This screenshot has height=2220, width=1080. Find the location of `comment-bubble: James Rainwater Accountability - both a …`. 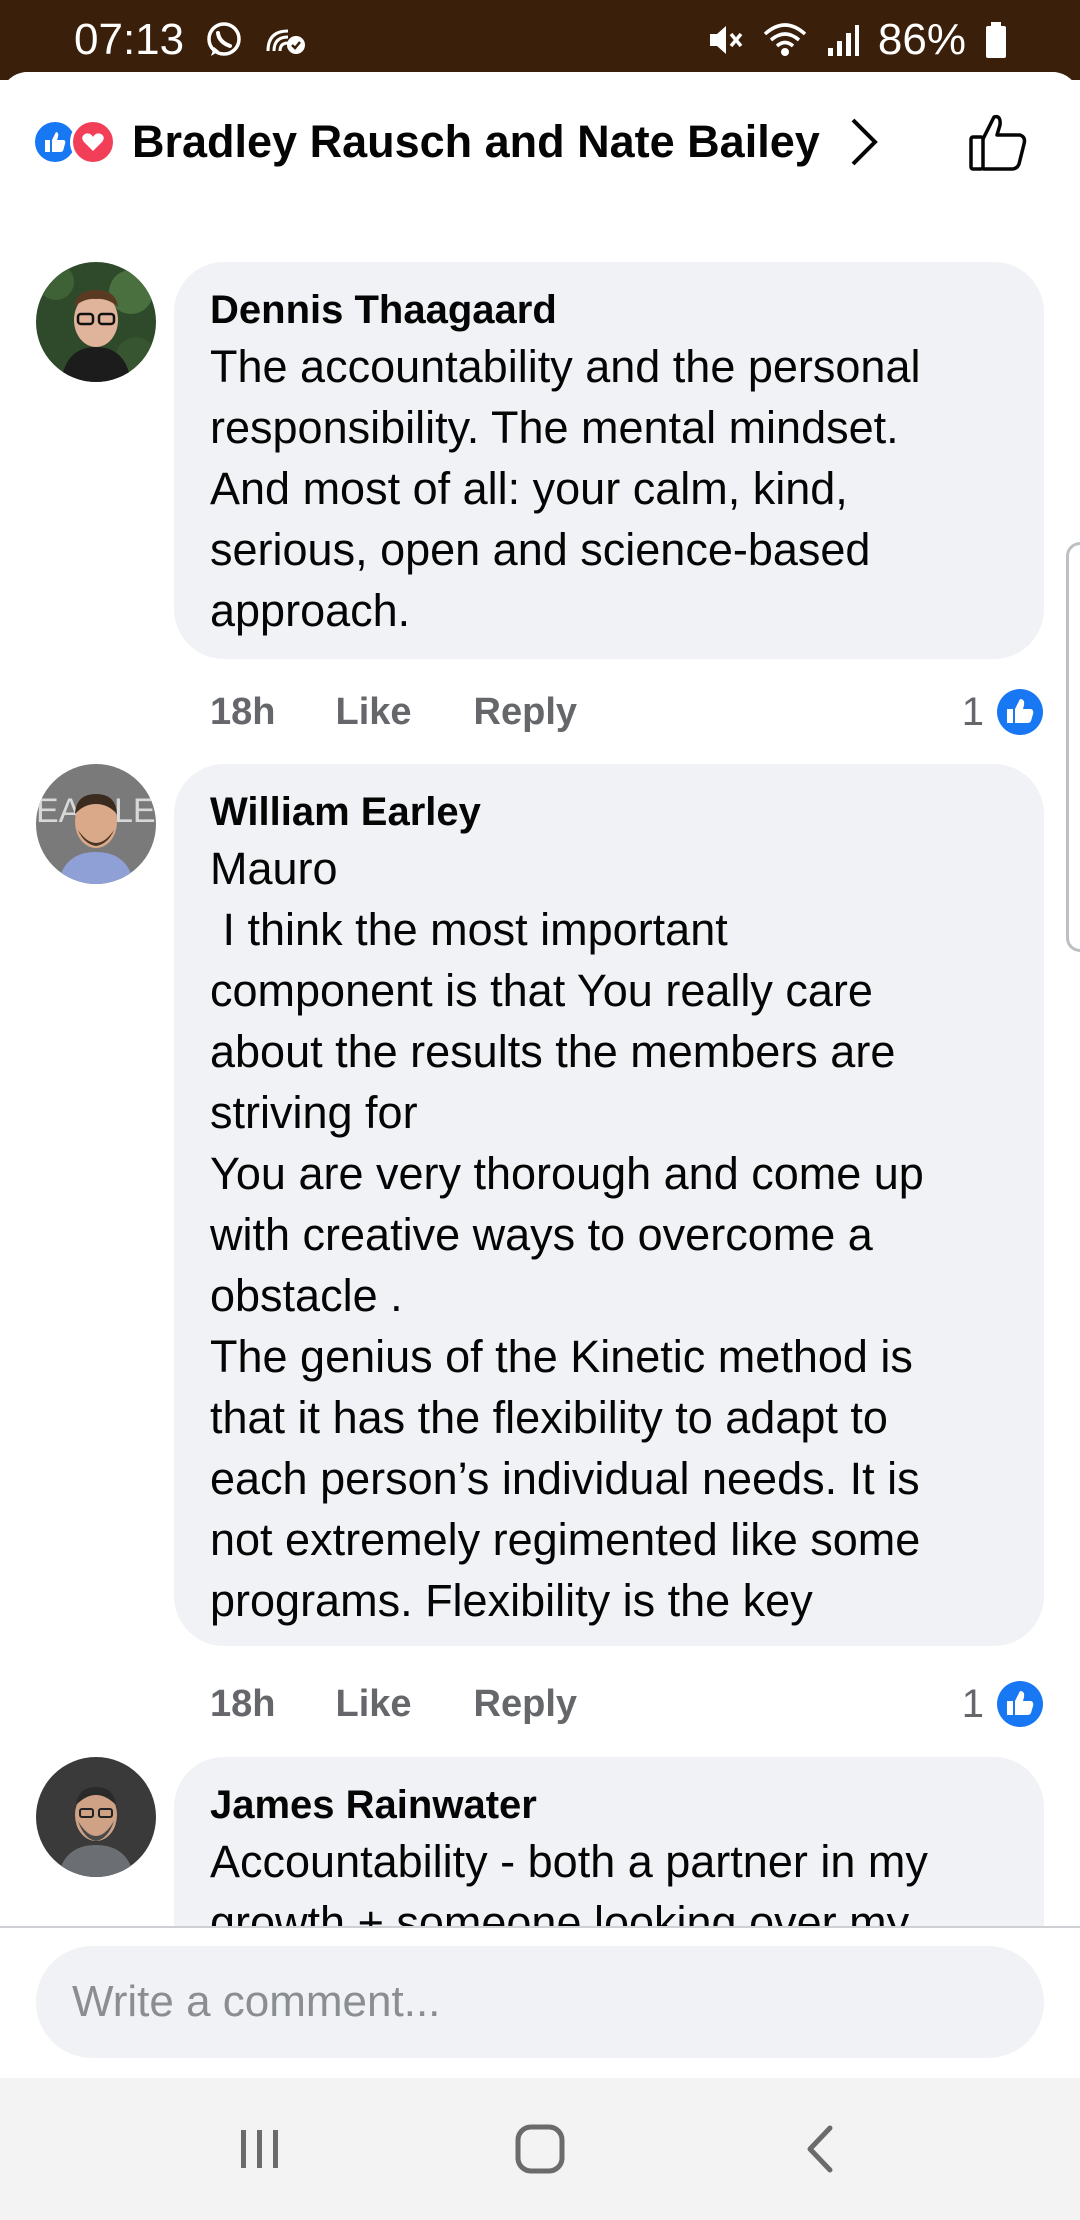

comment-bubble: James Rainwater Accountability - both a … is located at coordinates (609, 1841).